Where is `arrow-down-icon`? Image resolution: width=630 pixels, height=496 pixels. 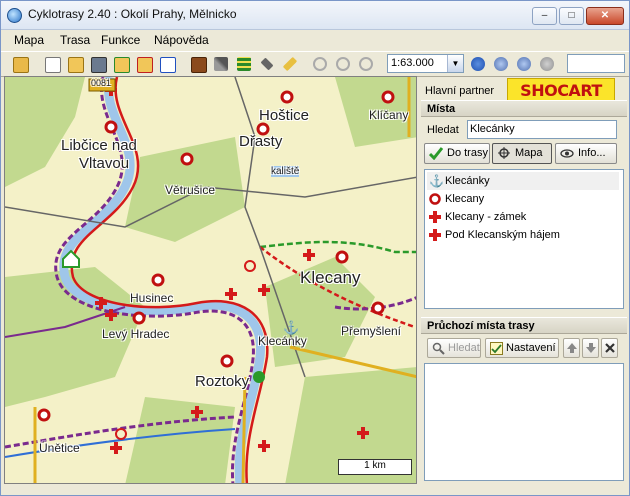
arrow-down-icon is located at coordinates (591, 348).